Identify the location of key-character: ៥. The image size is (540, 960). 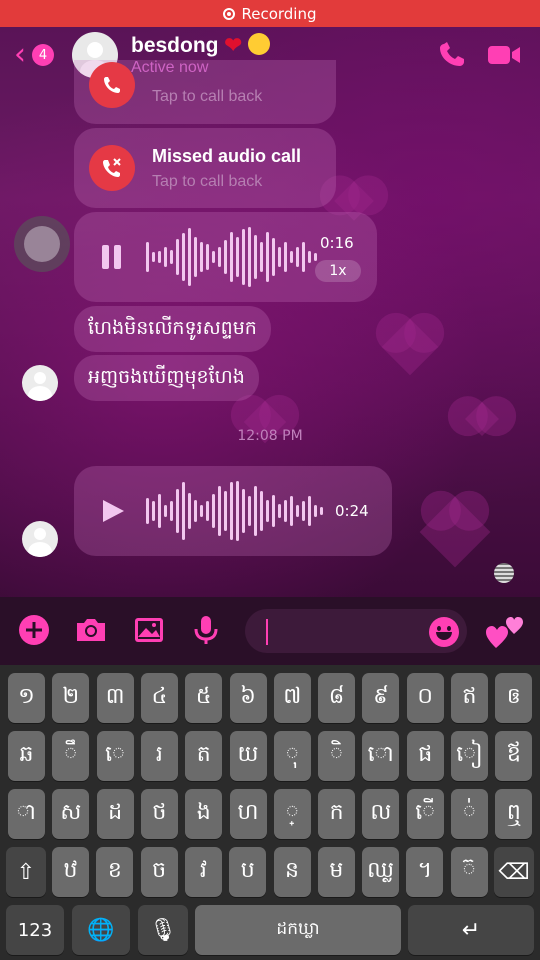
(204, 698).